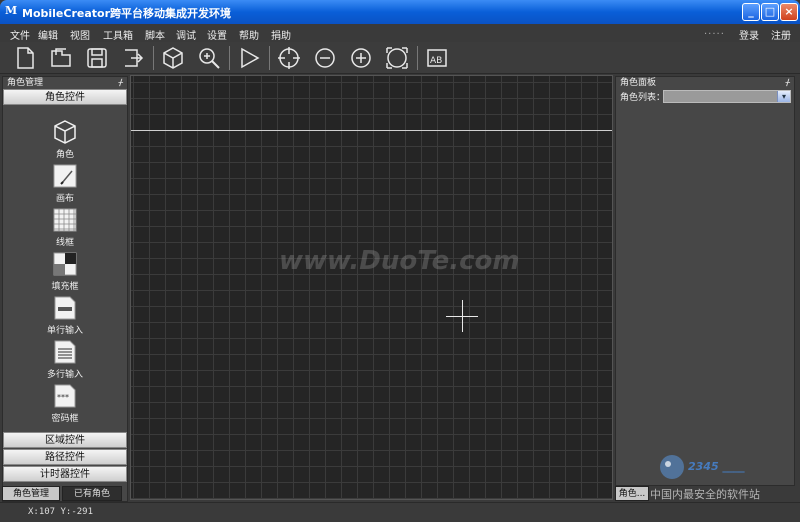 The height and width of the screenshot is (522, 800). I want to click on login-link: 登录, so click(749, 34).